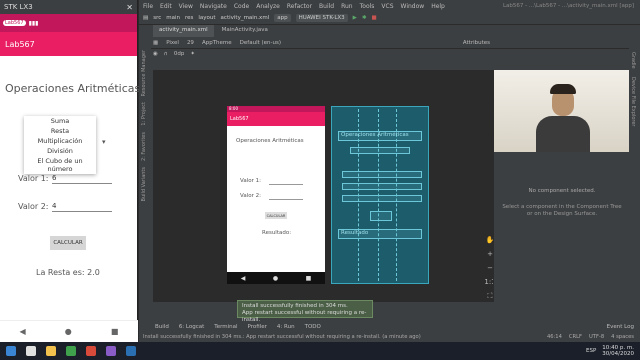  I want to click on preview-valor1-input, so click(286, 184).